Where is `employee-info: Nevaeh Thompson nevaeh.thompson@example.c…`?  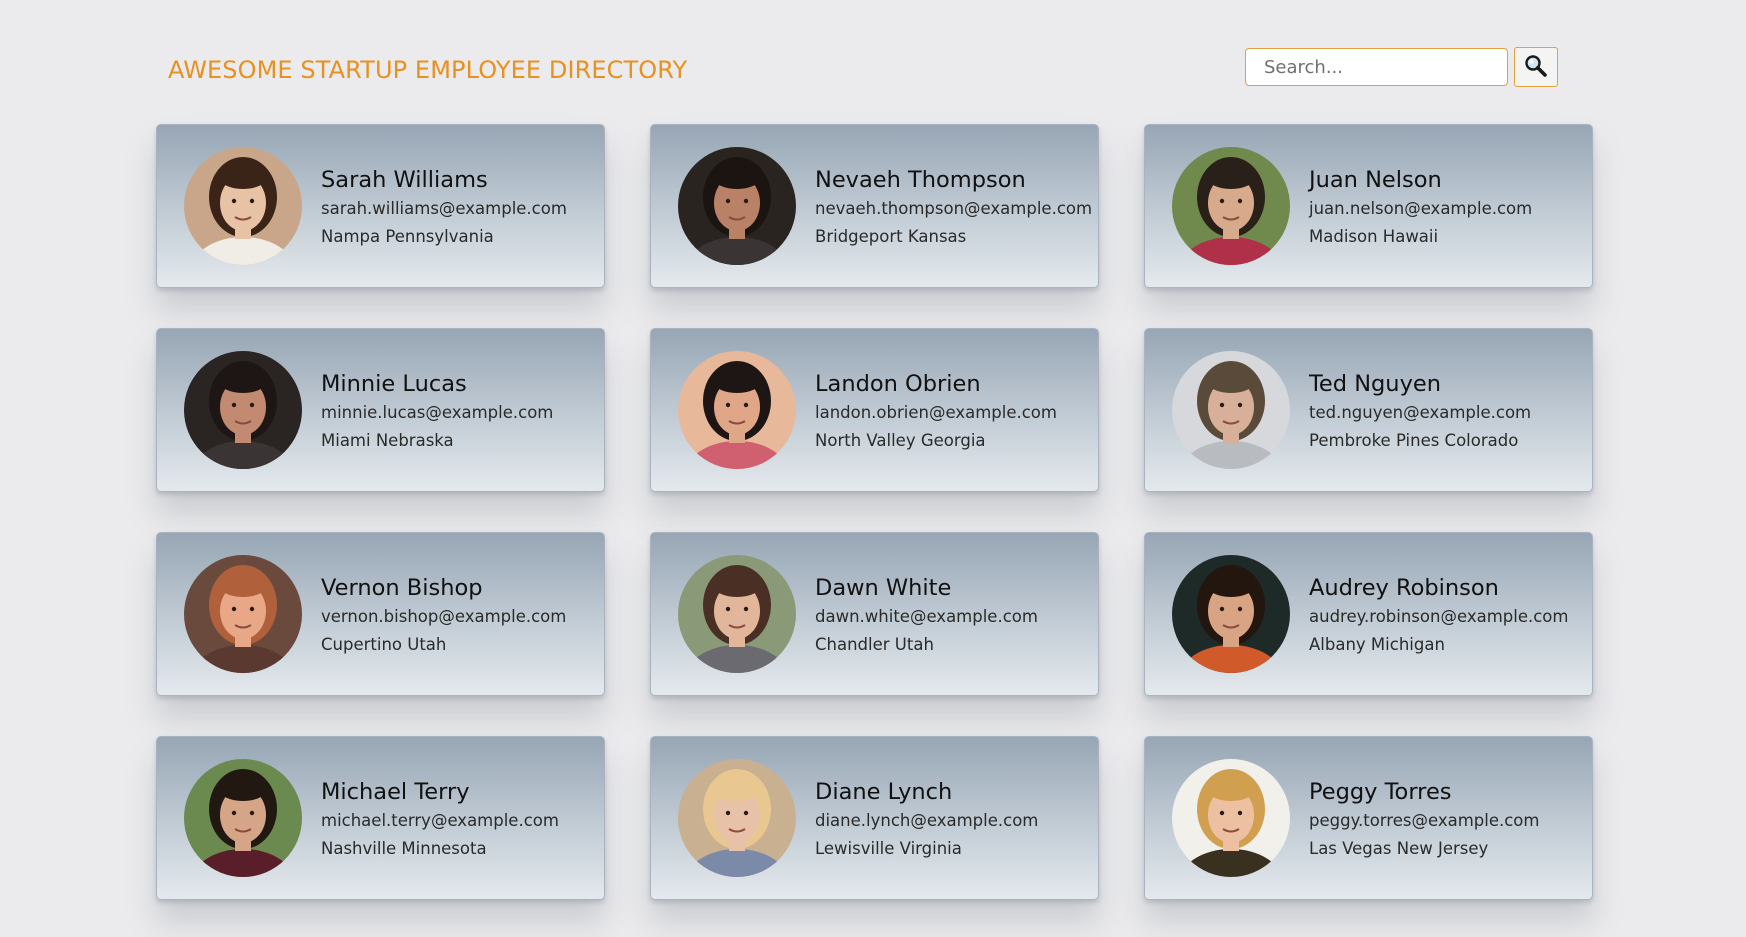
employee-info: Nevaeh Thompson nevaeh.thompson@example.c… is located at coordinates (953, 208).